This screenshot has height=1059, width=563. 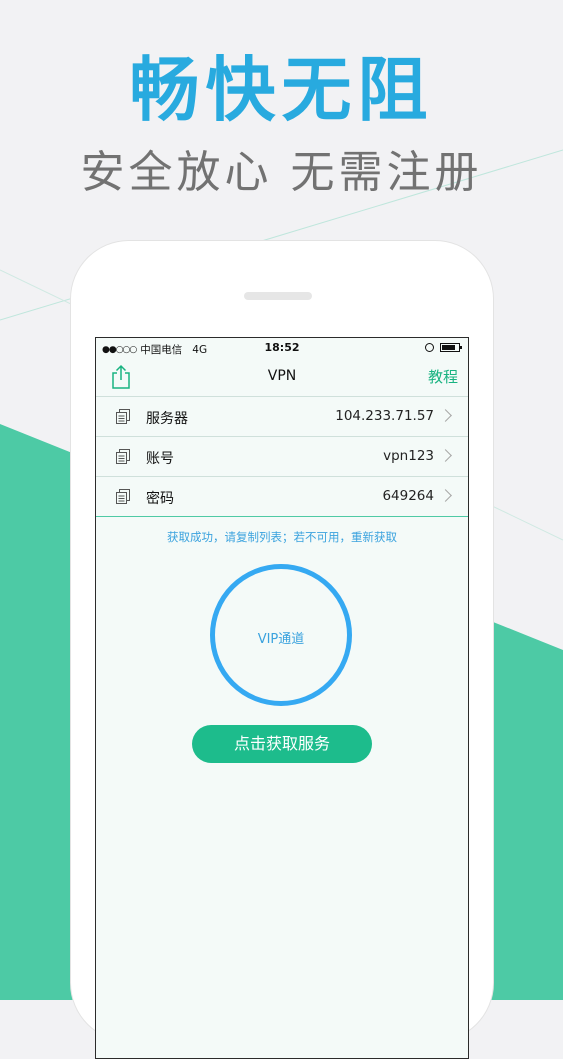 I want to click on status-bar: ●●○○○ 中国电信 4G 18:52, so click(x=282, y=348).